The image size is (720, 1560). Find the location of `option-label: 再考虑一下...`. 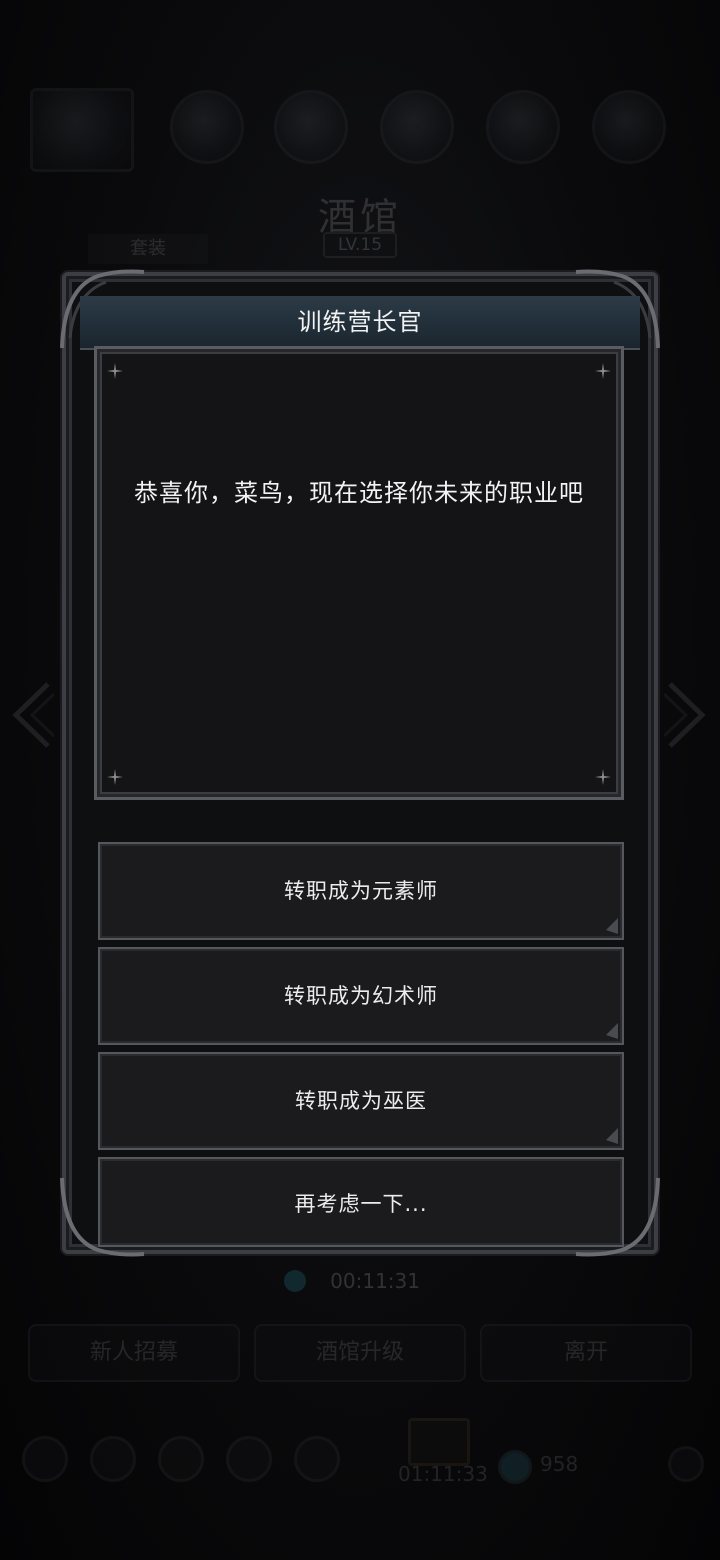

option-label: 再考虑一下... is located at coordinates (361, 1204).